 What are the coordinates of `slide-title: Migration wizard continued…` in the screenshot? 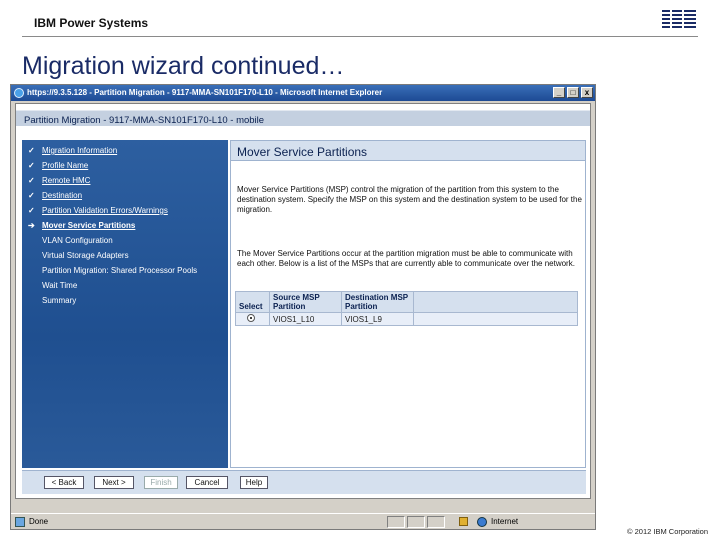 It's located at (183, 66).